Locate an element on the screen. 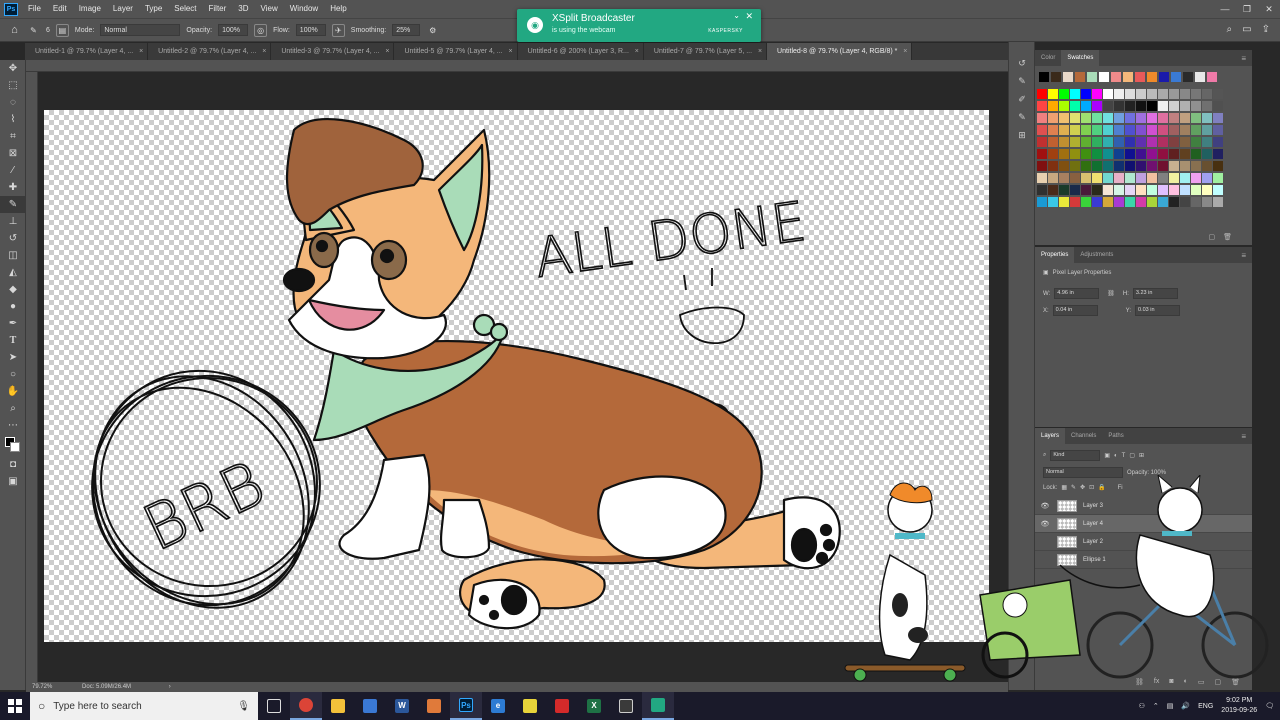 The width and height of the screenshot is (1280, 720). menu-file: File is located at coordinates (34, 9).